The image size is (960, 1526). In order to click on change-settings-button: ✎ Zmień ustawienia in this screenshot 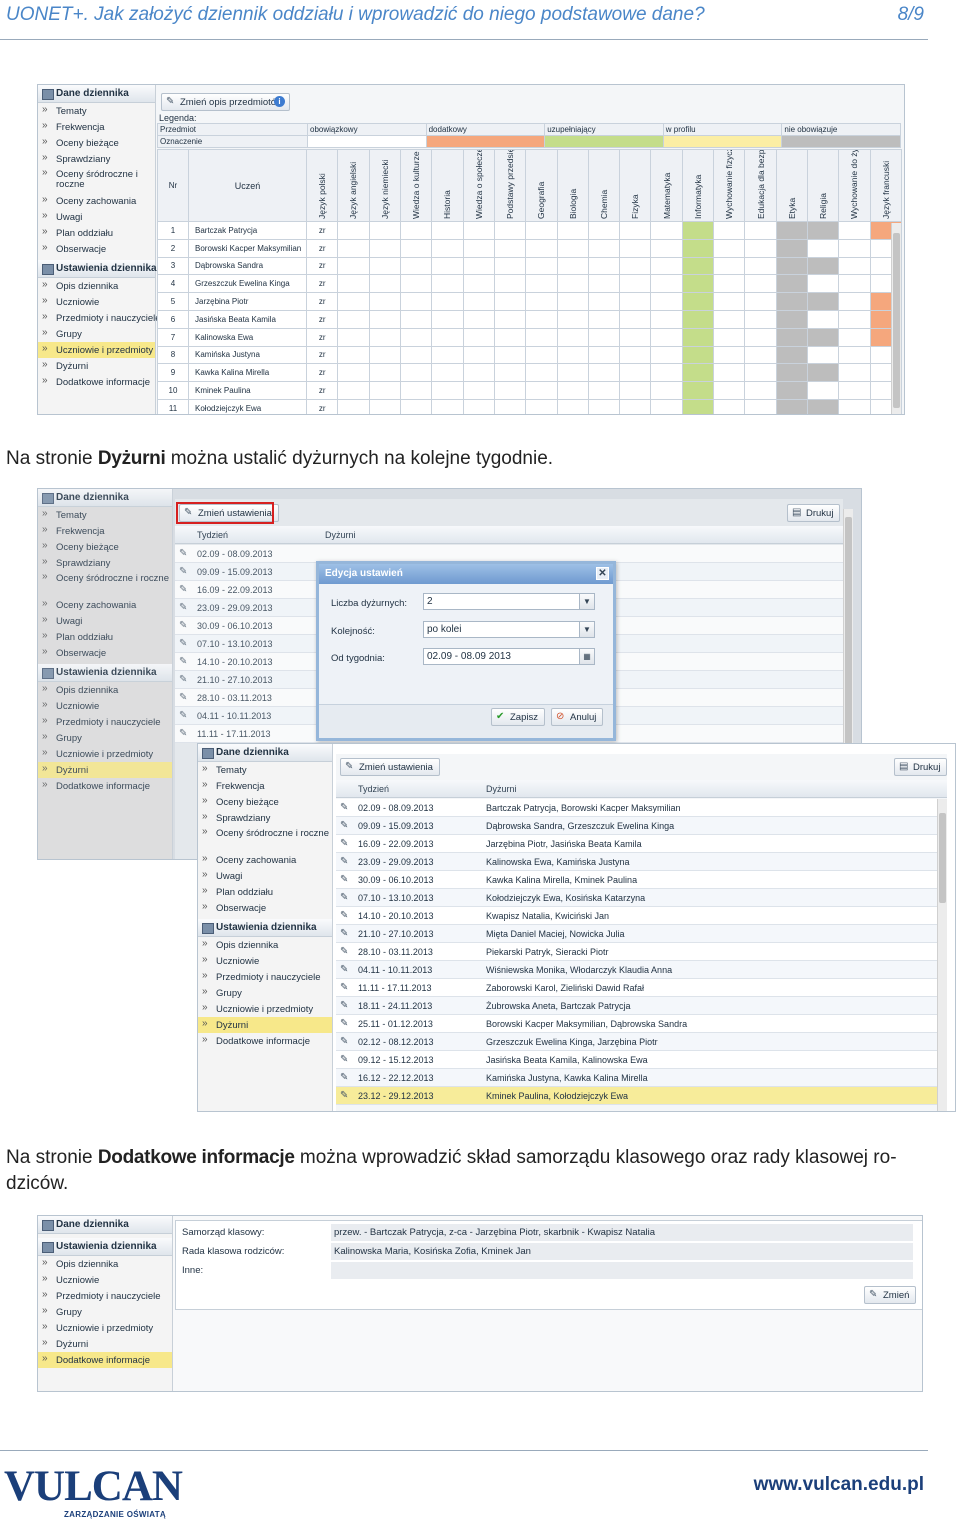, I will do `click(390, 767)`.